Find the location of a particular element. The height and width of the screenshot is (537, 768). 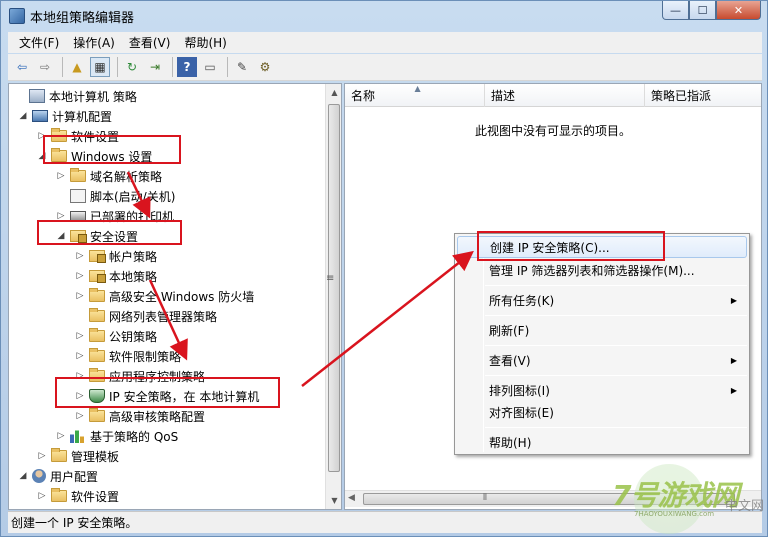

site-watermark: 7号游戏网 7HAOYOUXIWANG.com 中文网 is located at coordinates (690, 499).